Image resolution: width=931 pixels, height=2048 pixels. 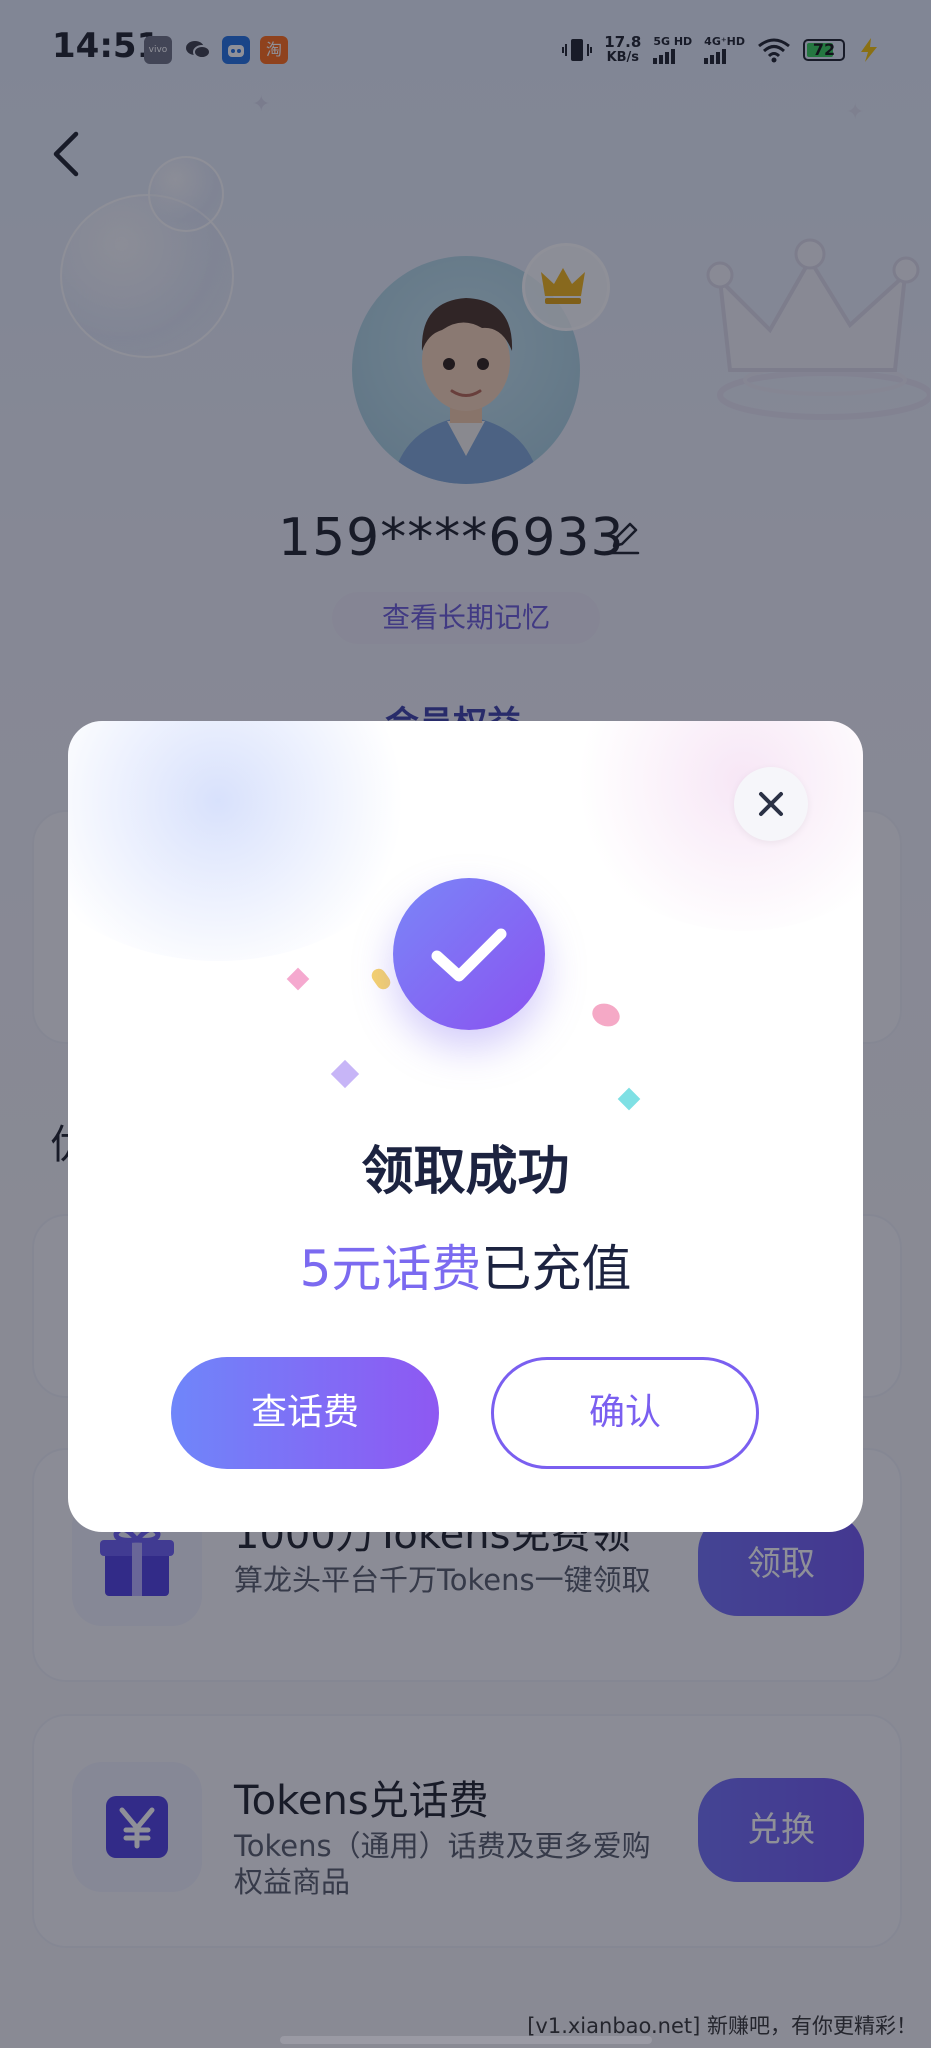 What do you see at coordinates (625, 1413) in the screenshot?
I see `confirm-button: 确认` at bounding box center [625, 1413].